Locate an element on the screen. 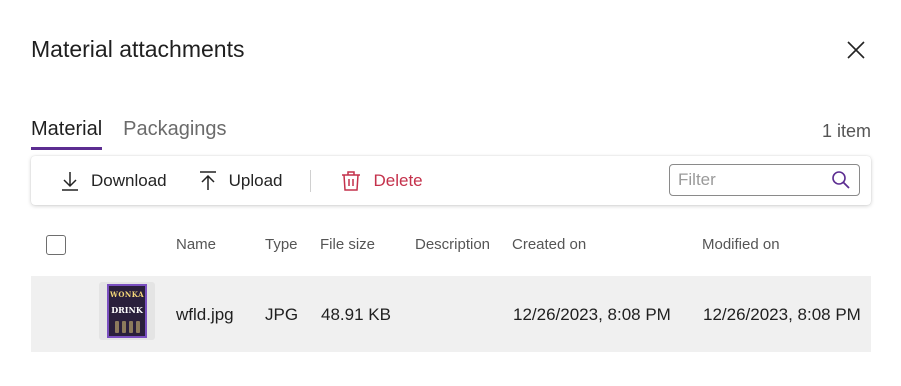 This screenshot has height=386, width=901. delete-label: Delete is located at coordinates (398, 180).